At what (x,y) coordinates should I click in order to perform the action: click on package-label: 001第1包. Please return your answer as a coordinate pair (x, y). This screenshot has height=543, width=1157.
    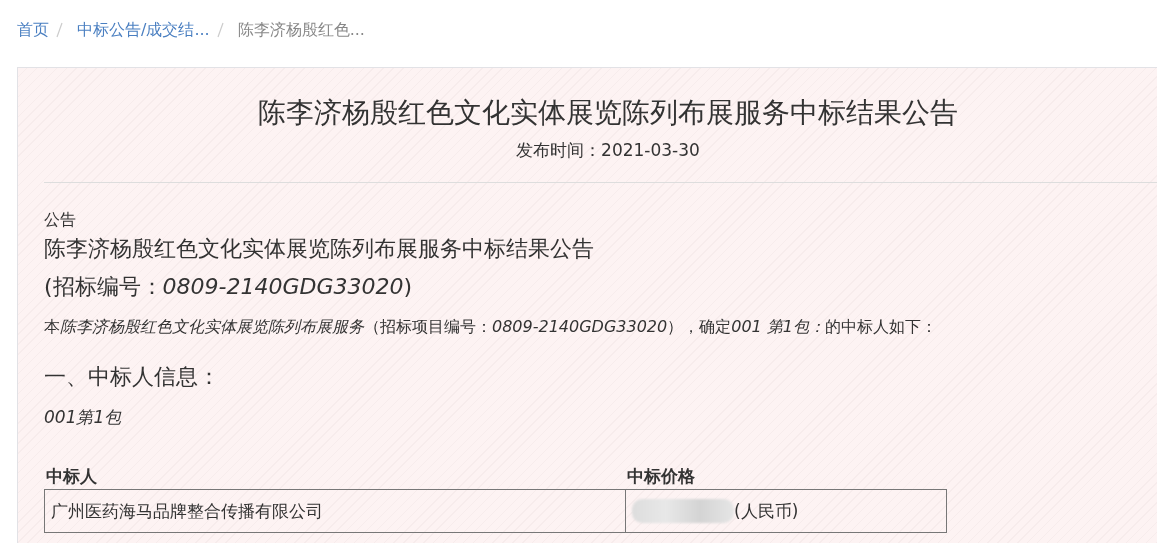
    Looking at the image, I should click on (83, 417).